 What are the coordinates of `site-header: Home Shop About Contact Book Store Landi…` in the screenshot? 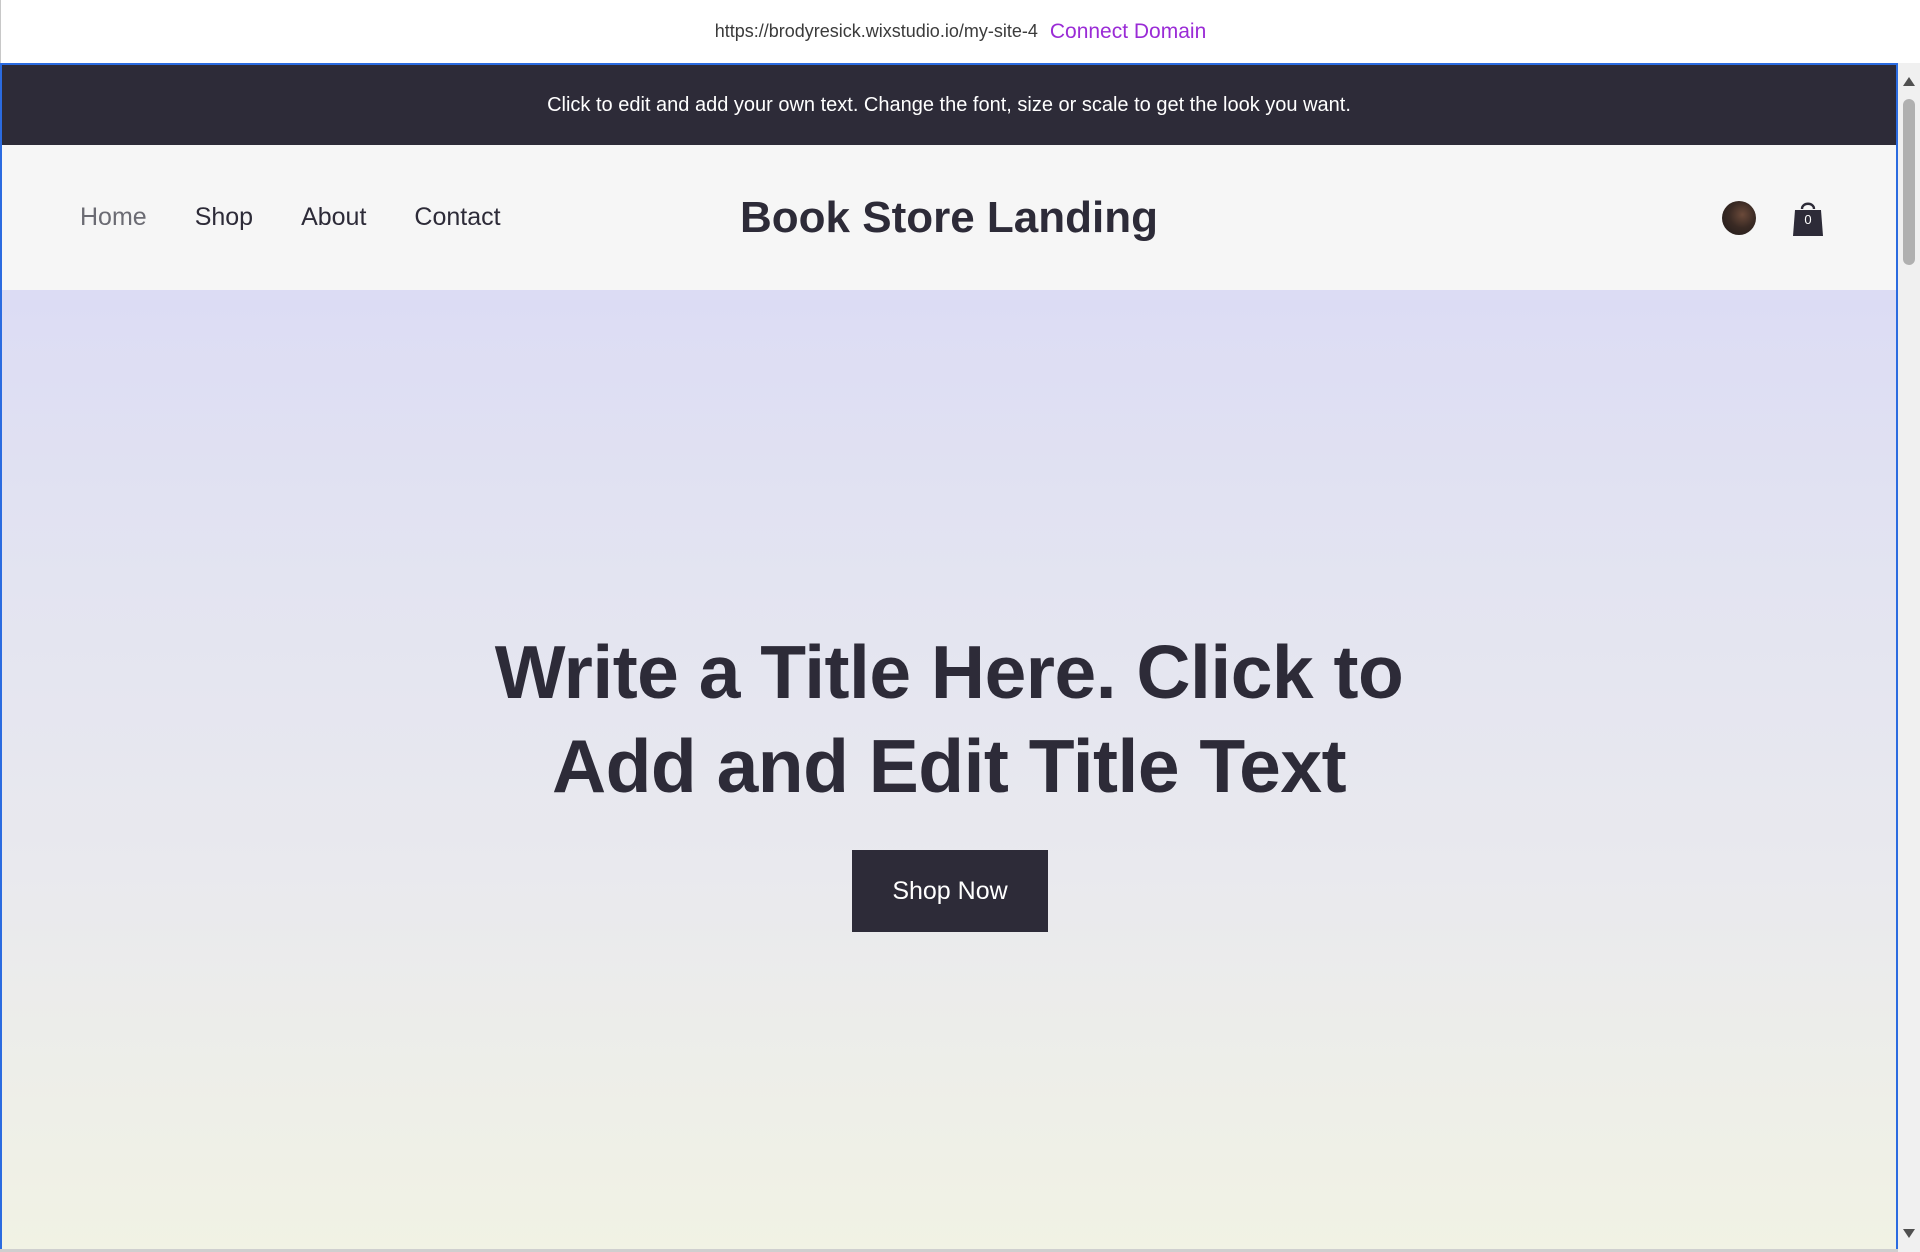 It's located at (949, 217).